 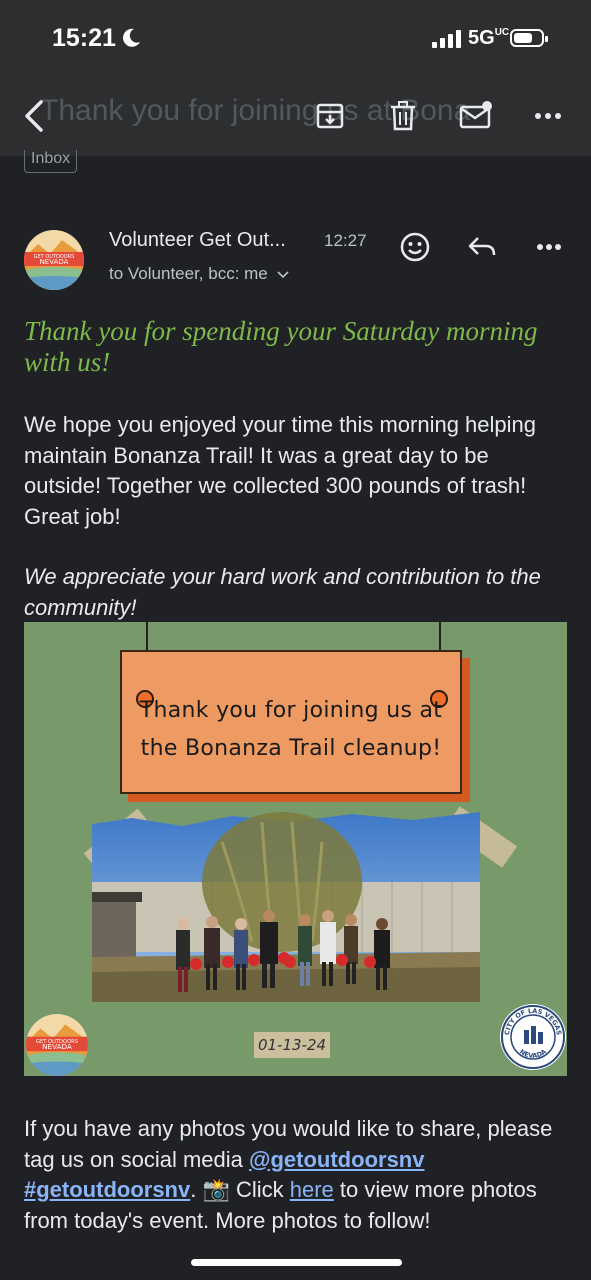 I want to click on event-date-tag: 01-13-24, so click(x=292, y=1045).